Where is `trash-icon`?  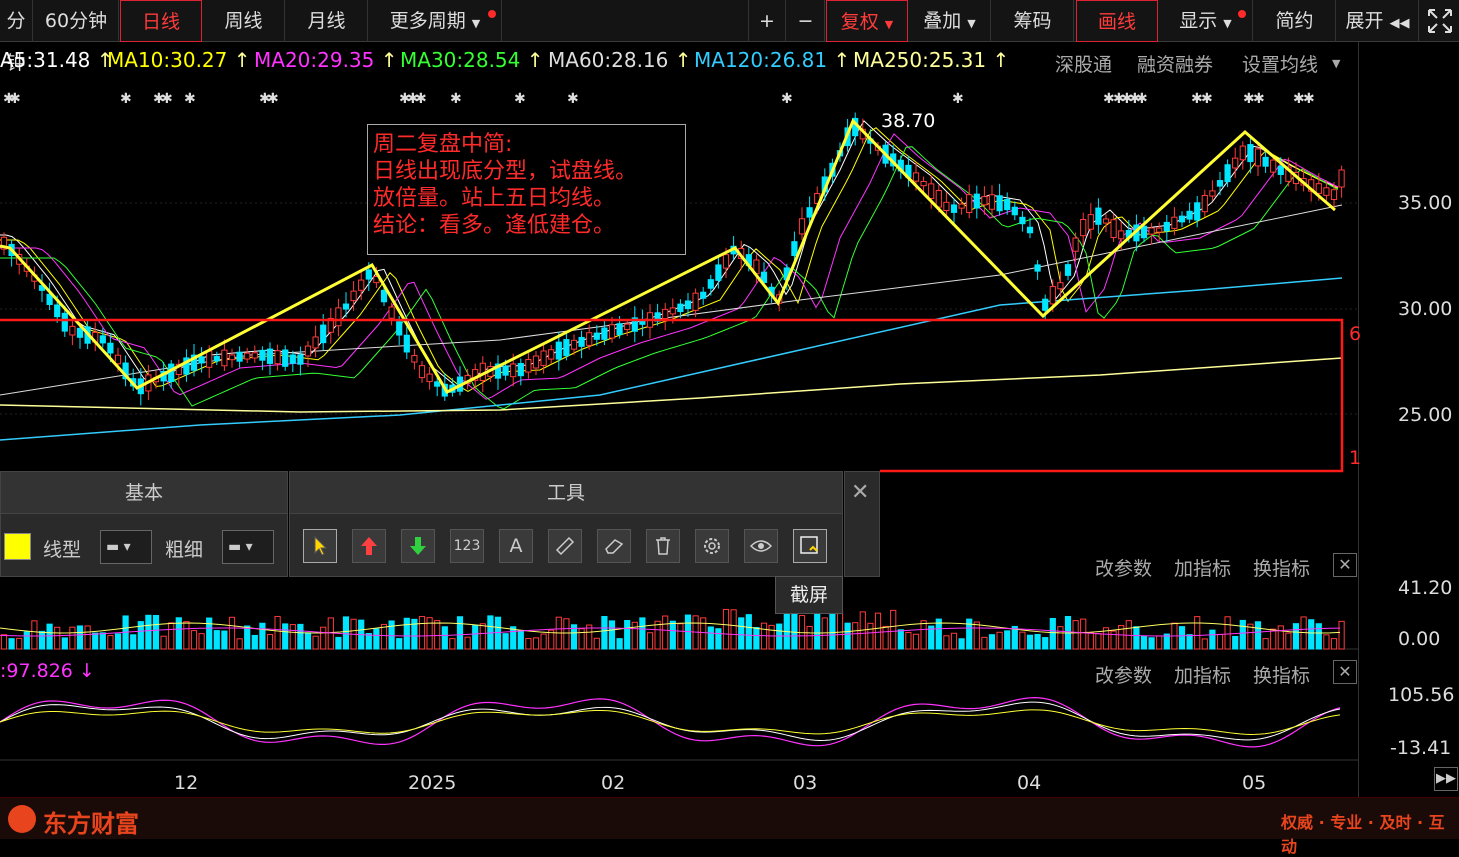 trash-icon is located at coordinates (663, 546).